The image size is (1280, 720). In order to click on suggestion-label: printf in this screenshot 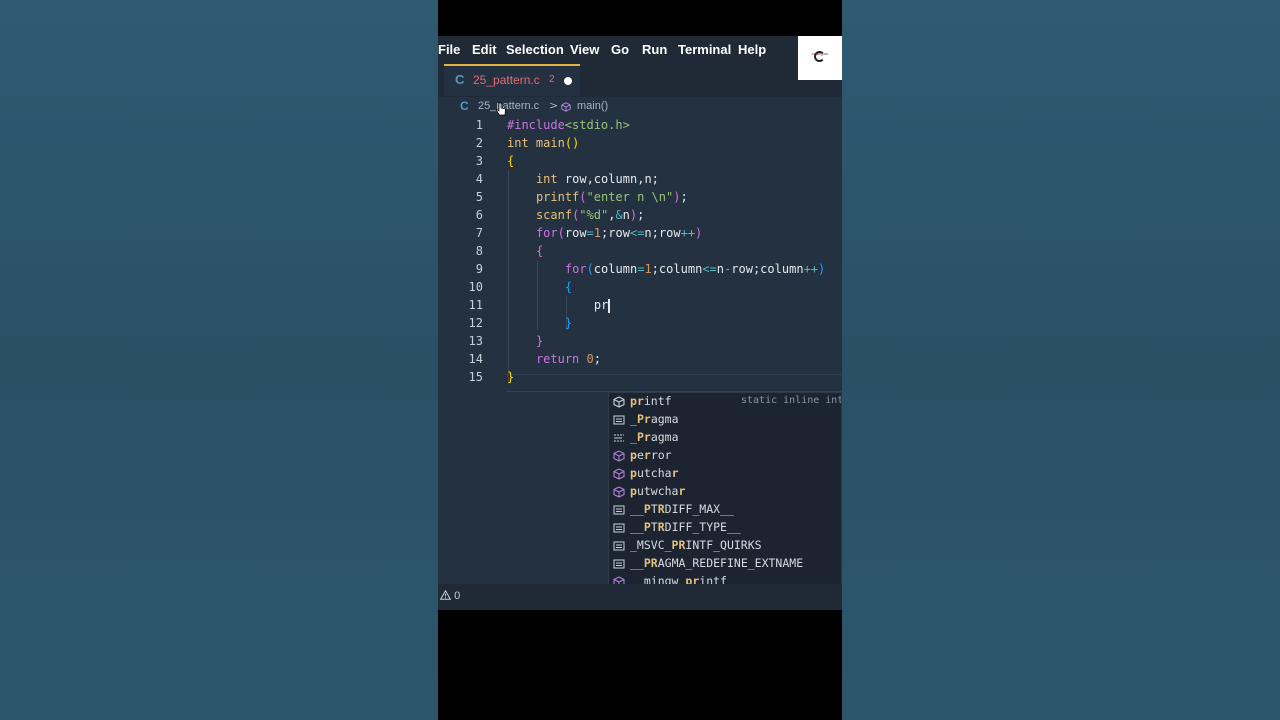, I will do `click(651, 401)`.